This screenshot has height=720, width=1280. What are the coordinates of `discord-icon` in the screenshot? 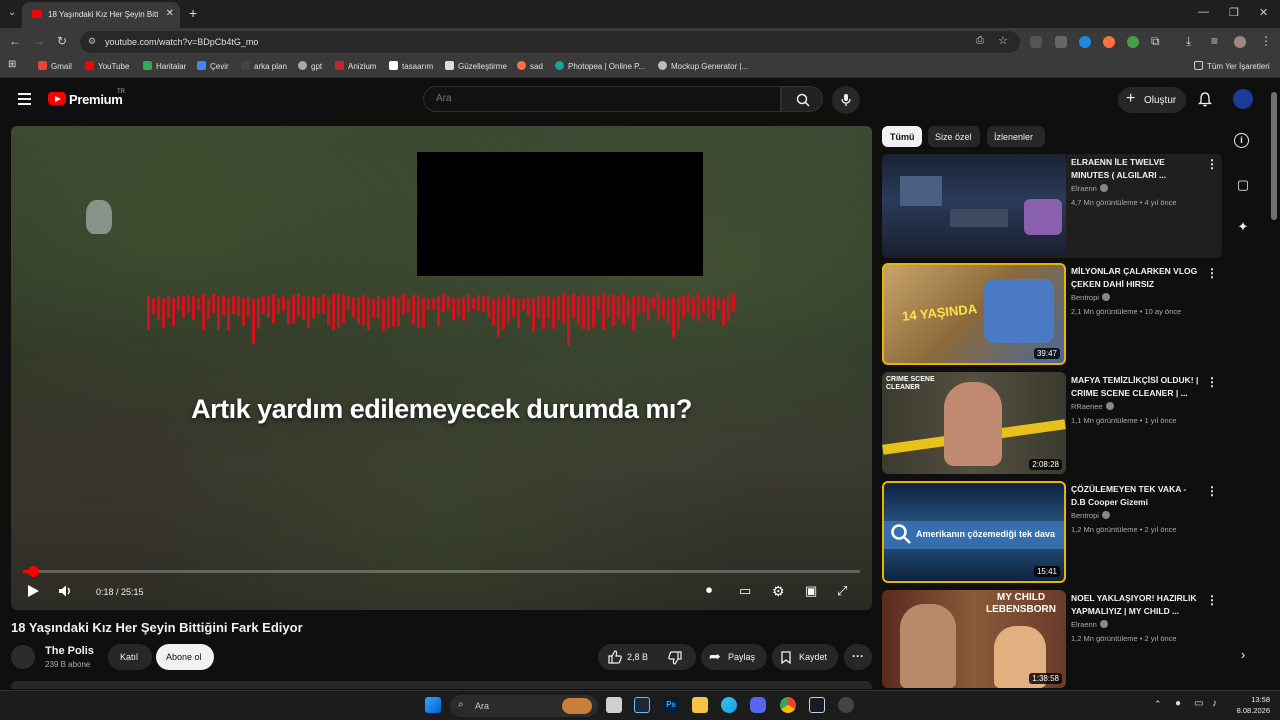 It's located at (758, 705).